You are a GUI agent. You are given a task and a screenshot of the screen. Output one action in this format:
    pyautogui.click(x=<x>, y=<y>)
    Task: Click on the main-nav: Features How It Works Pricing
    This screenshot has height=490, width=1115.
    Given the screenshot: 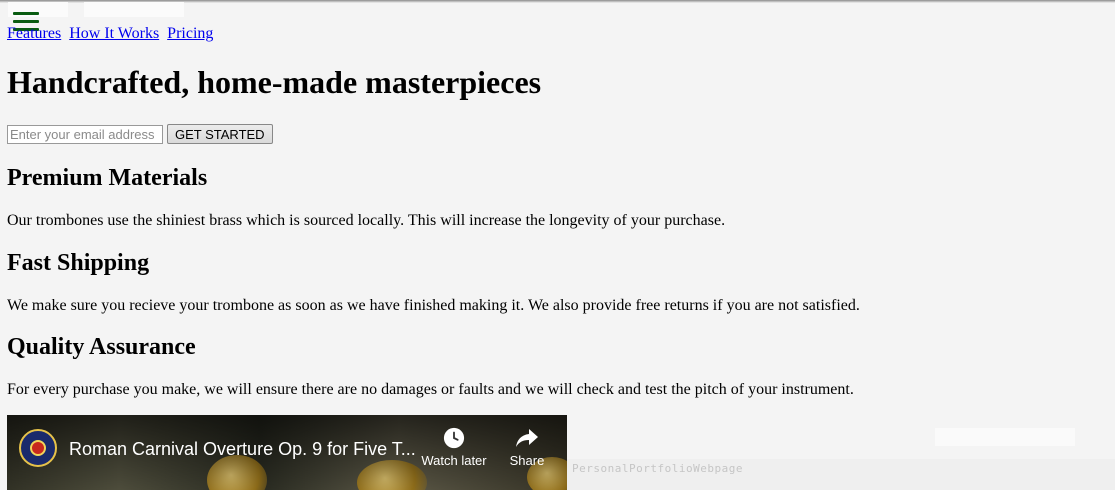 What is the action you would take?
    pyautogui.click(x=112, y=34)
    